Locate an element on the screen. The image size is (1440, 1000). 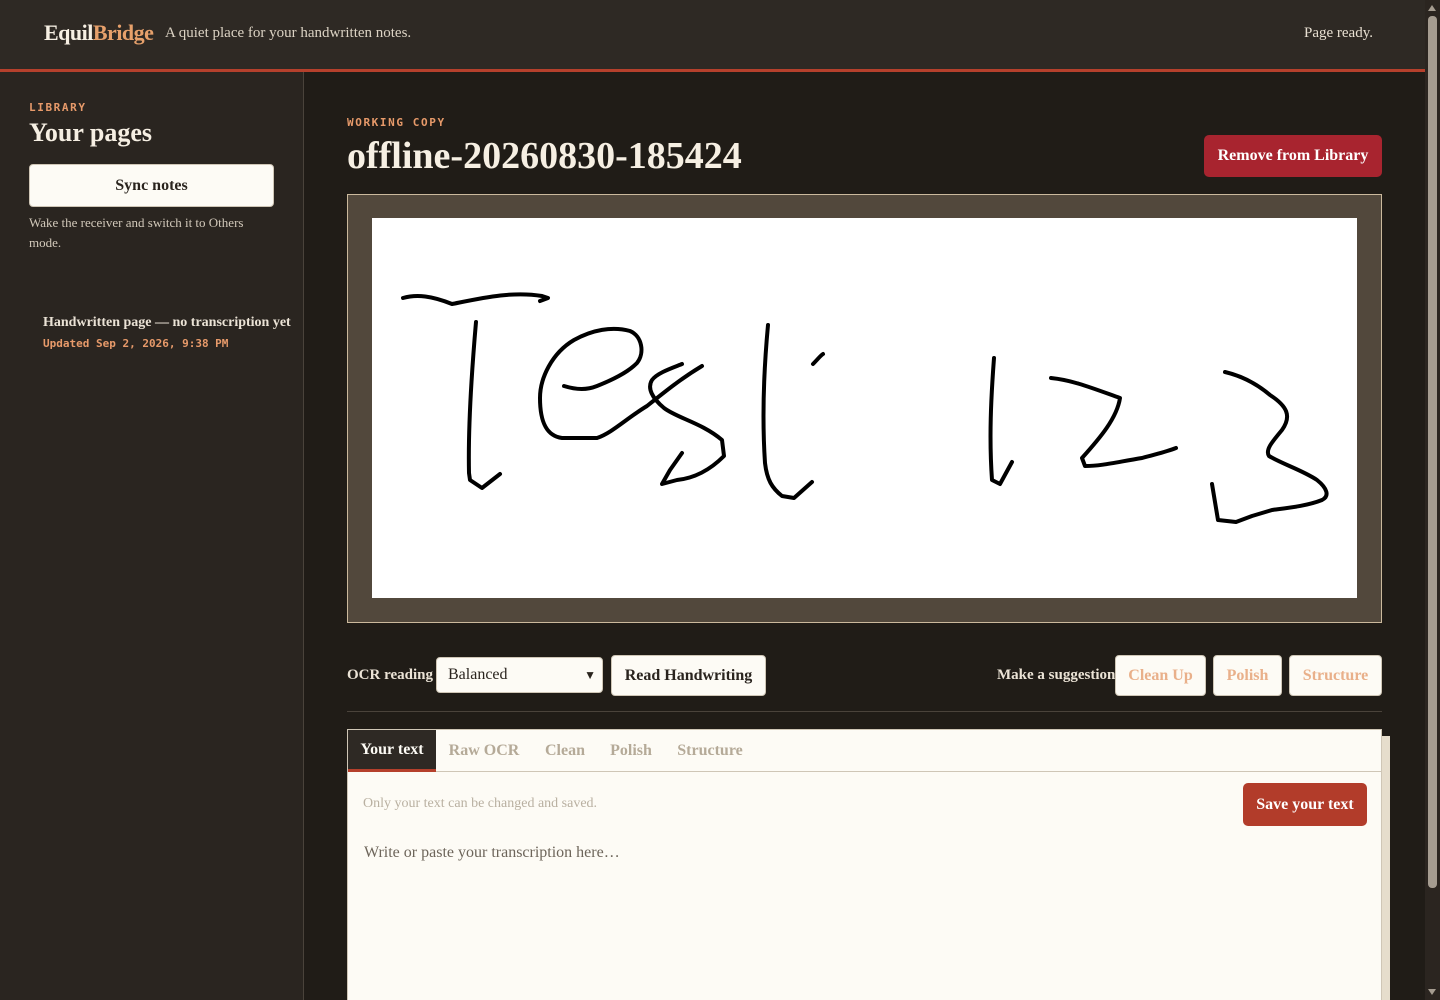
tab-raw-ocr: Raw OCR is located at coordinates (484, 751).